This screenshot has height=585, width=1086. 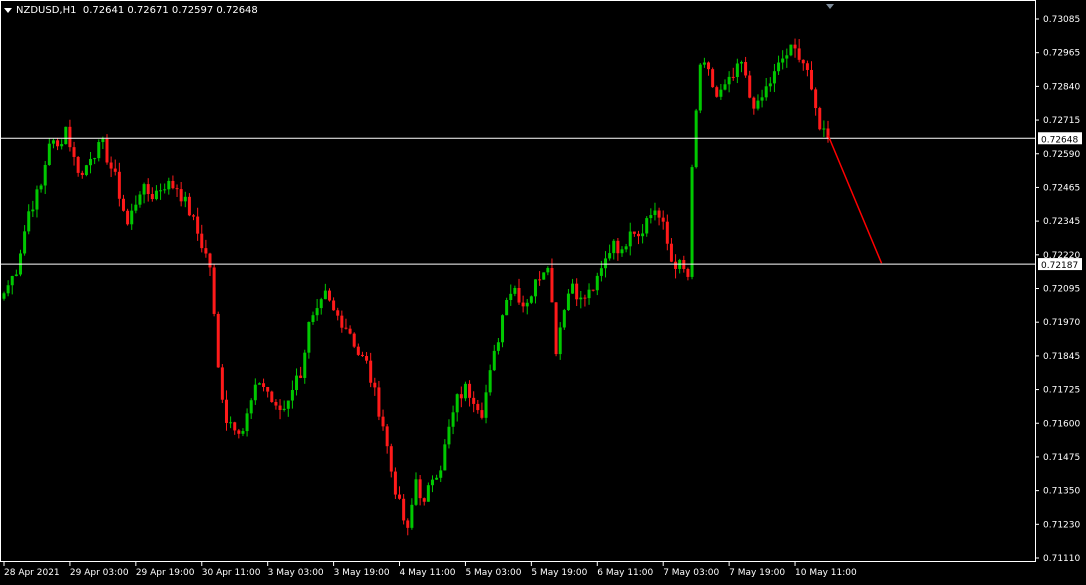 I want to click on y-tick-label: 0.72590, so click(x=1061, y=155).